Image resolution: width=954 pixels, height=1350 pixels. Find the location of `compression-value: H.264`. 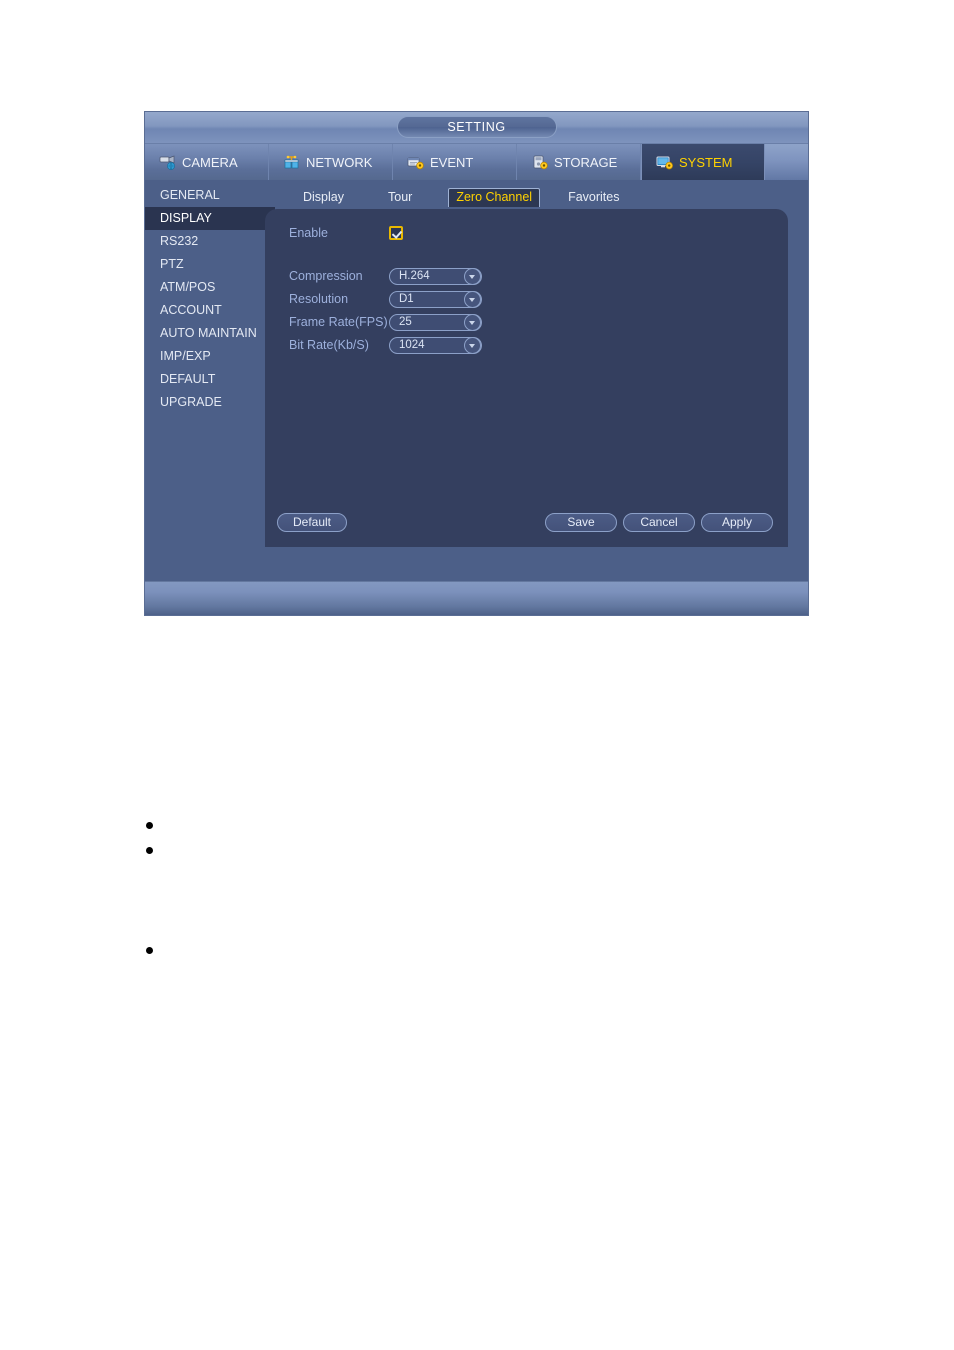

compression-value: H.264 is located at coordinates (414, 275).